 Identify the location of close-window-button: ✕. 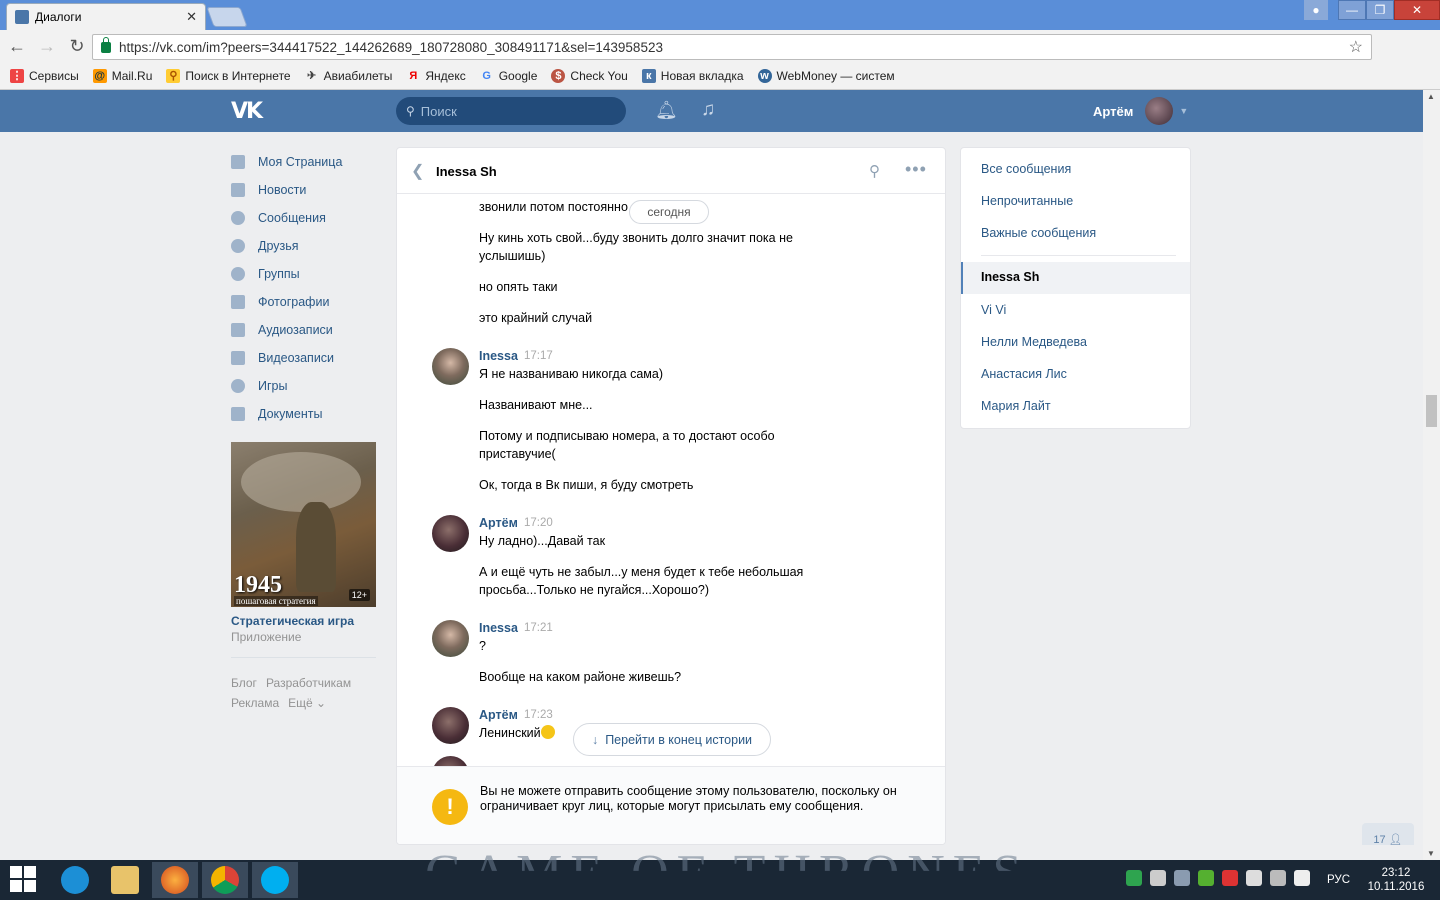
(1417, 10).